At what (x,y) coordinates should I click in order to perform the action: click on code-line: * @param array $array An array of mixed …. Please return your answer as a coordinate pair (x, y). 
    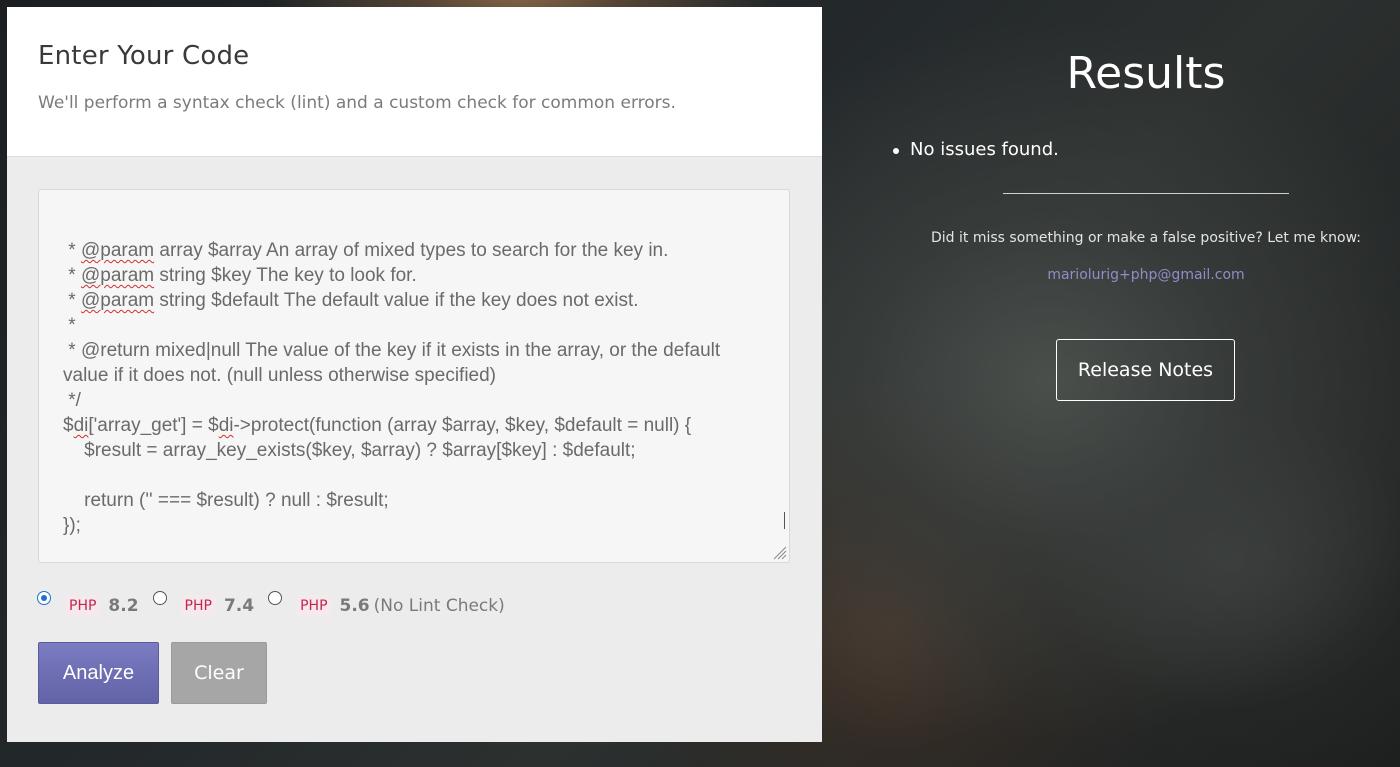
    Looking at the image, I should click on (414, 250).